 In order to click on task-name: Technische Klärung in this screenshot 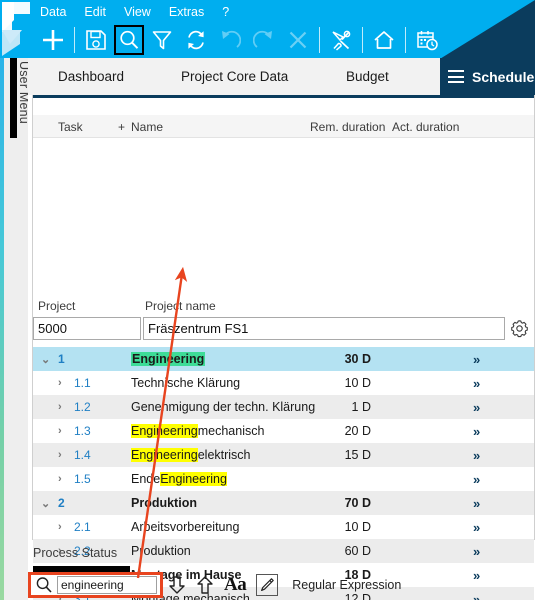, I will do `click(185, 383)`.